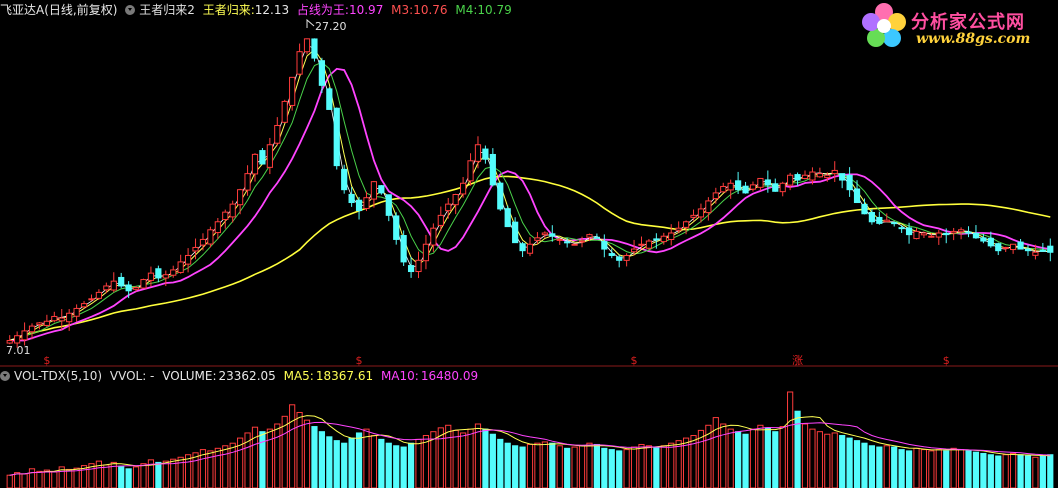 This screenshot has height=488, width=1058. I want to click on site-logo: 分析家公式网 www.88gs.com, so click(958, 26).